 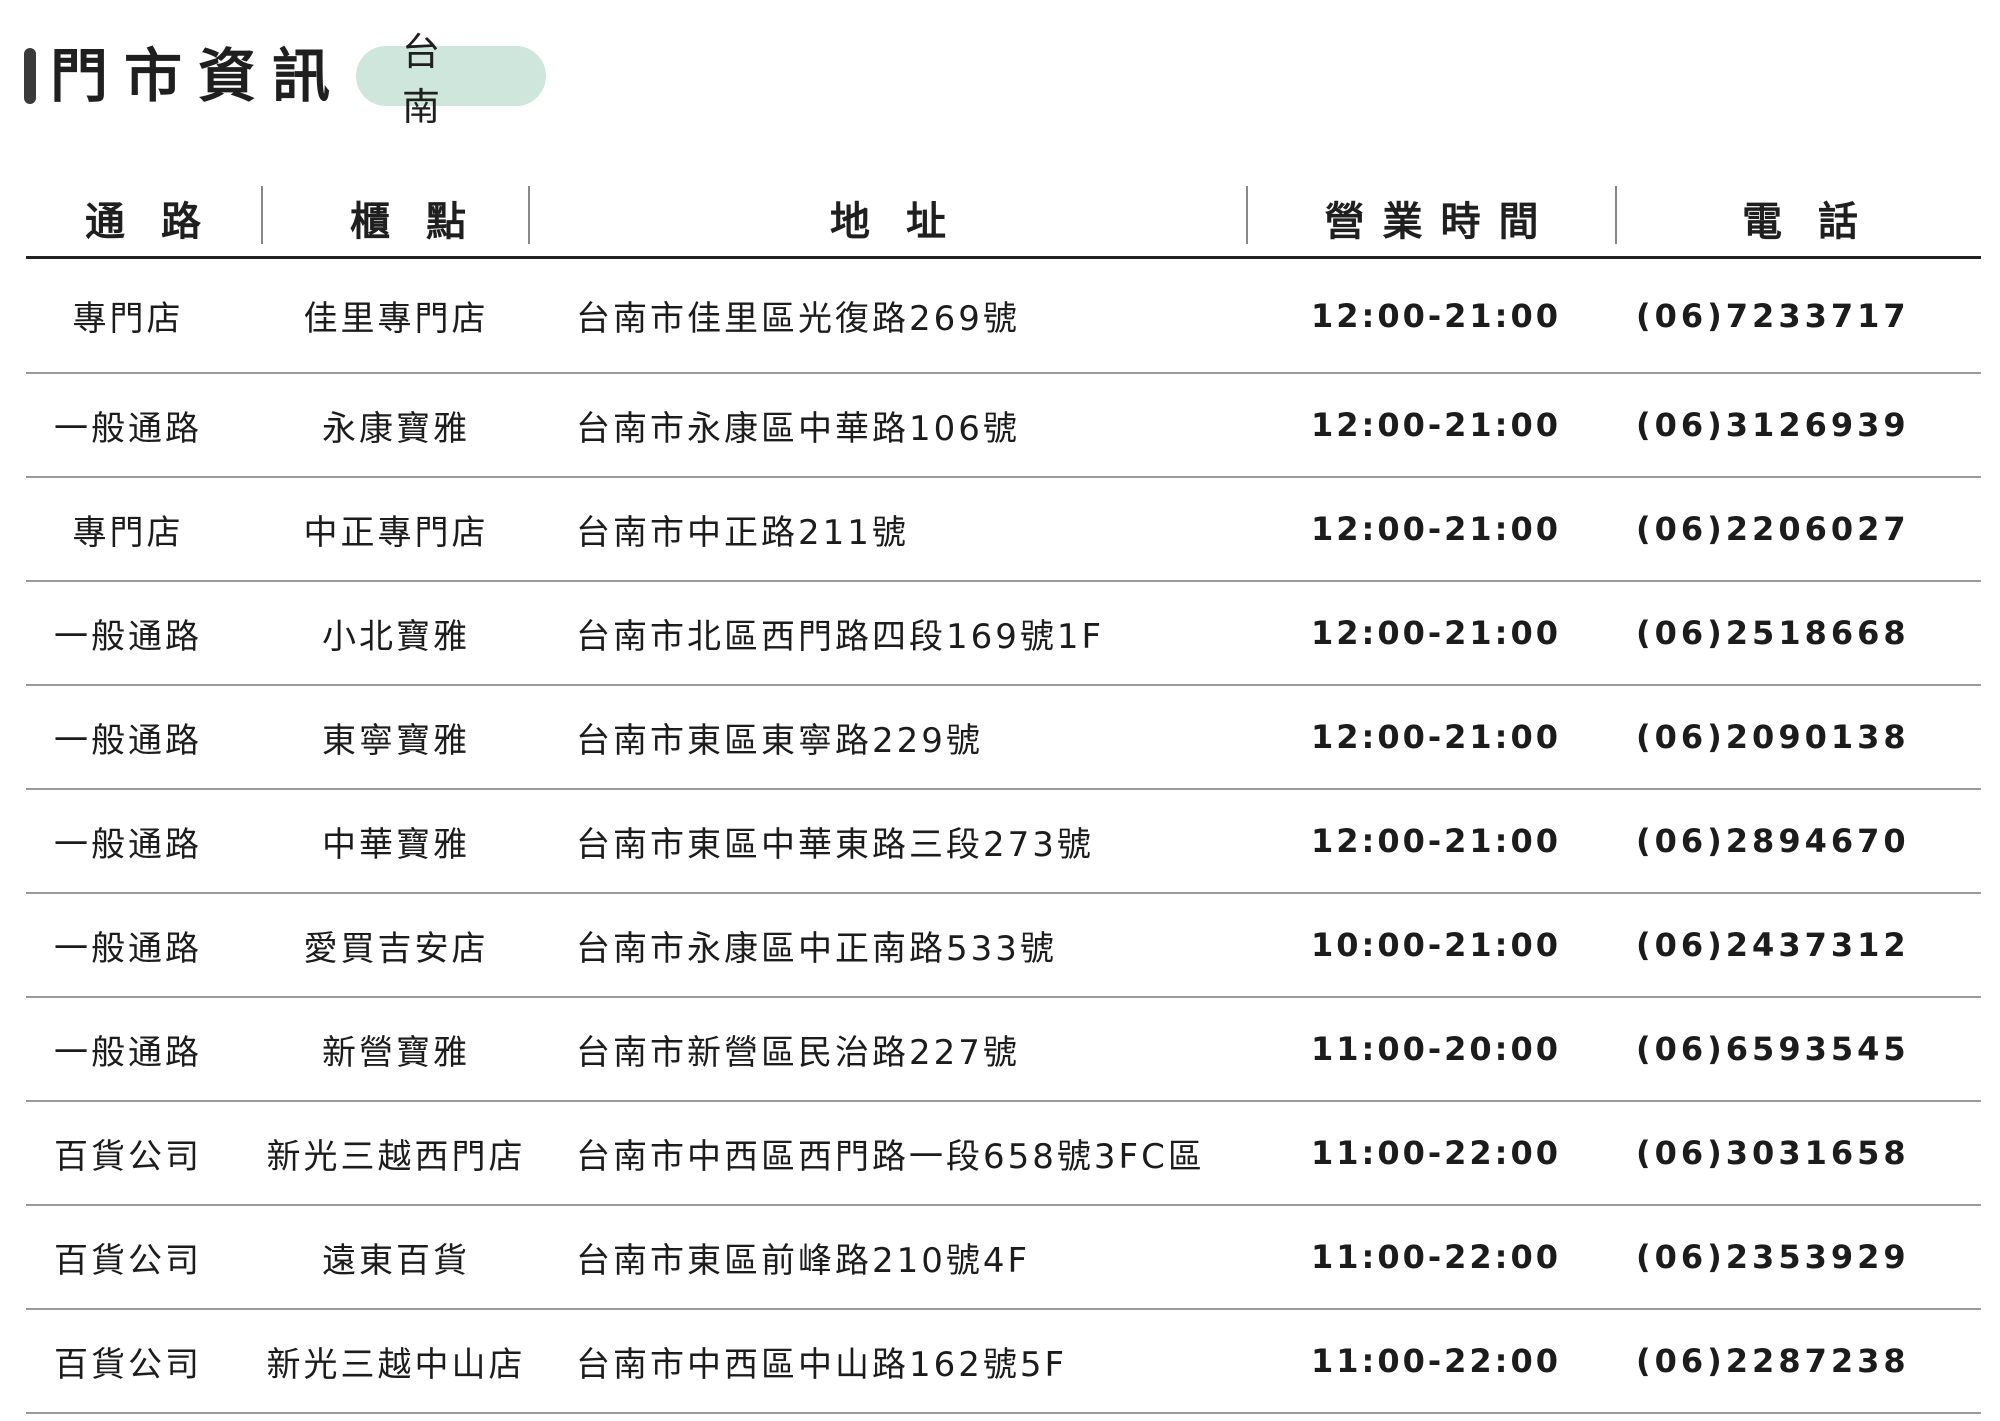 I want to click on store-cell: 新光三越西門店, so click(x=396, y=1156).